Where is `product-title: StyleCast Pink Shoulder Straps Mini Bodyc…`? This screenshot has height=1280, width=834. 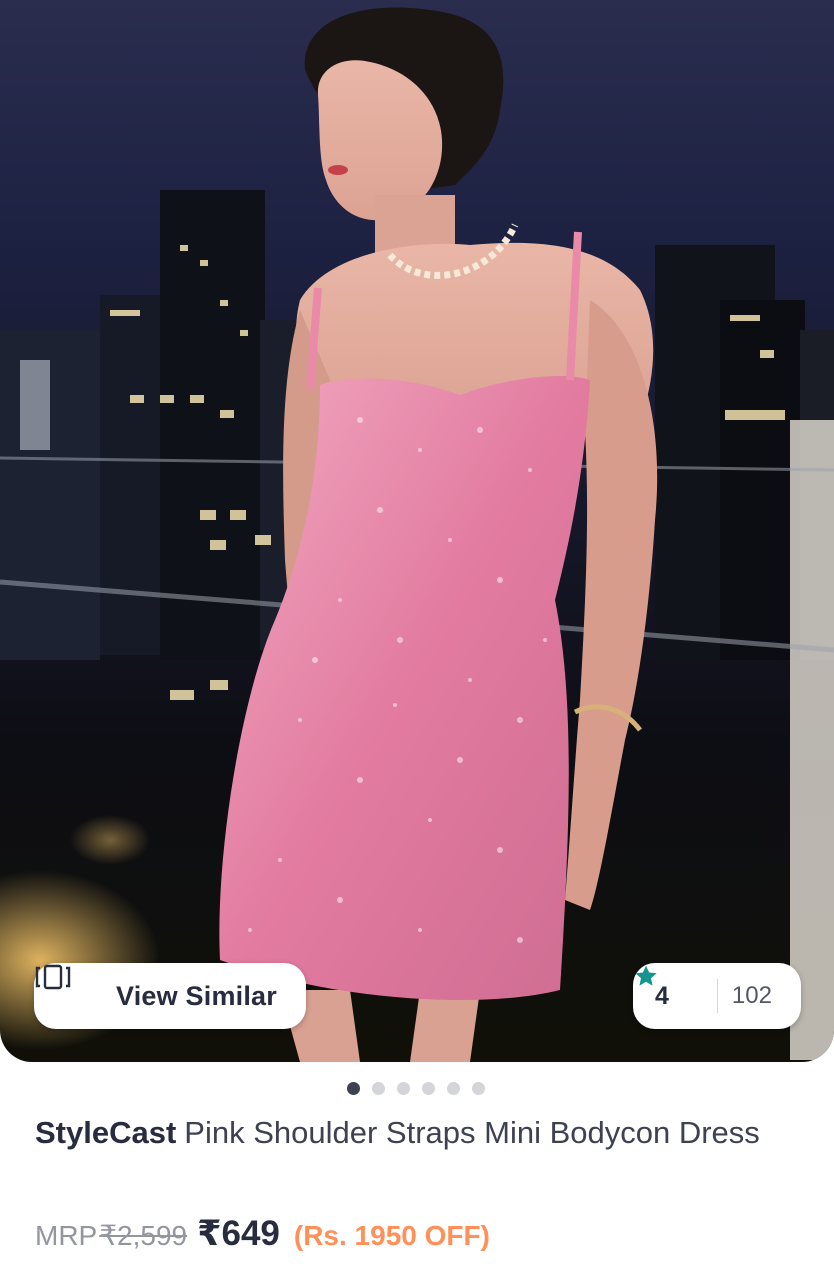
product-title: StyleCast Pink Shoulder Straps Mini Bodyc… is located at coordinates (415, 1133).